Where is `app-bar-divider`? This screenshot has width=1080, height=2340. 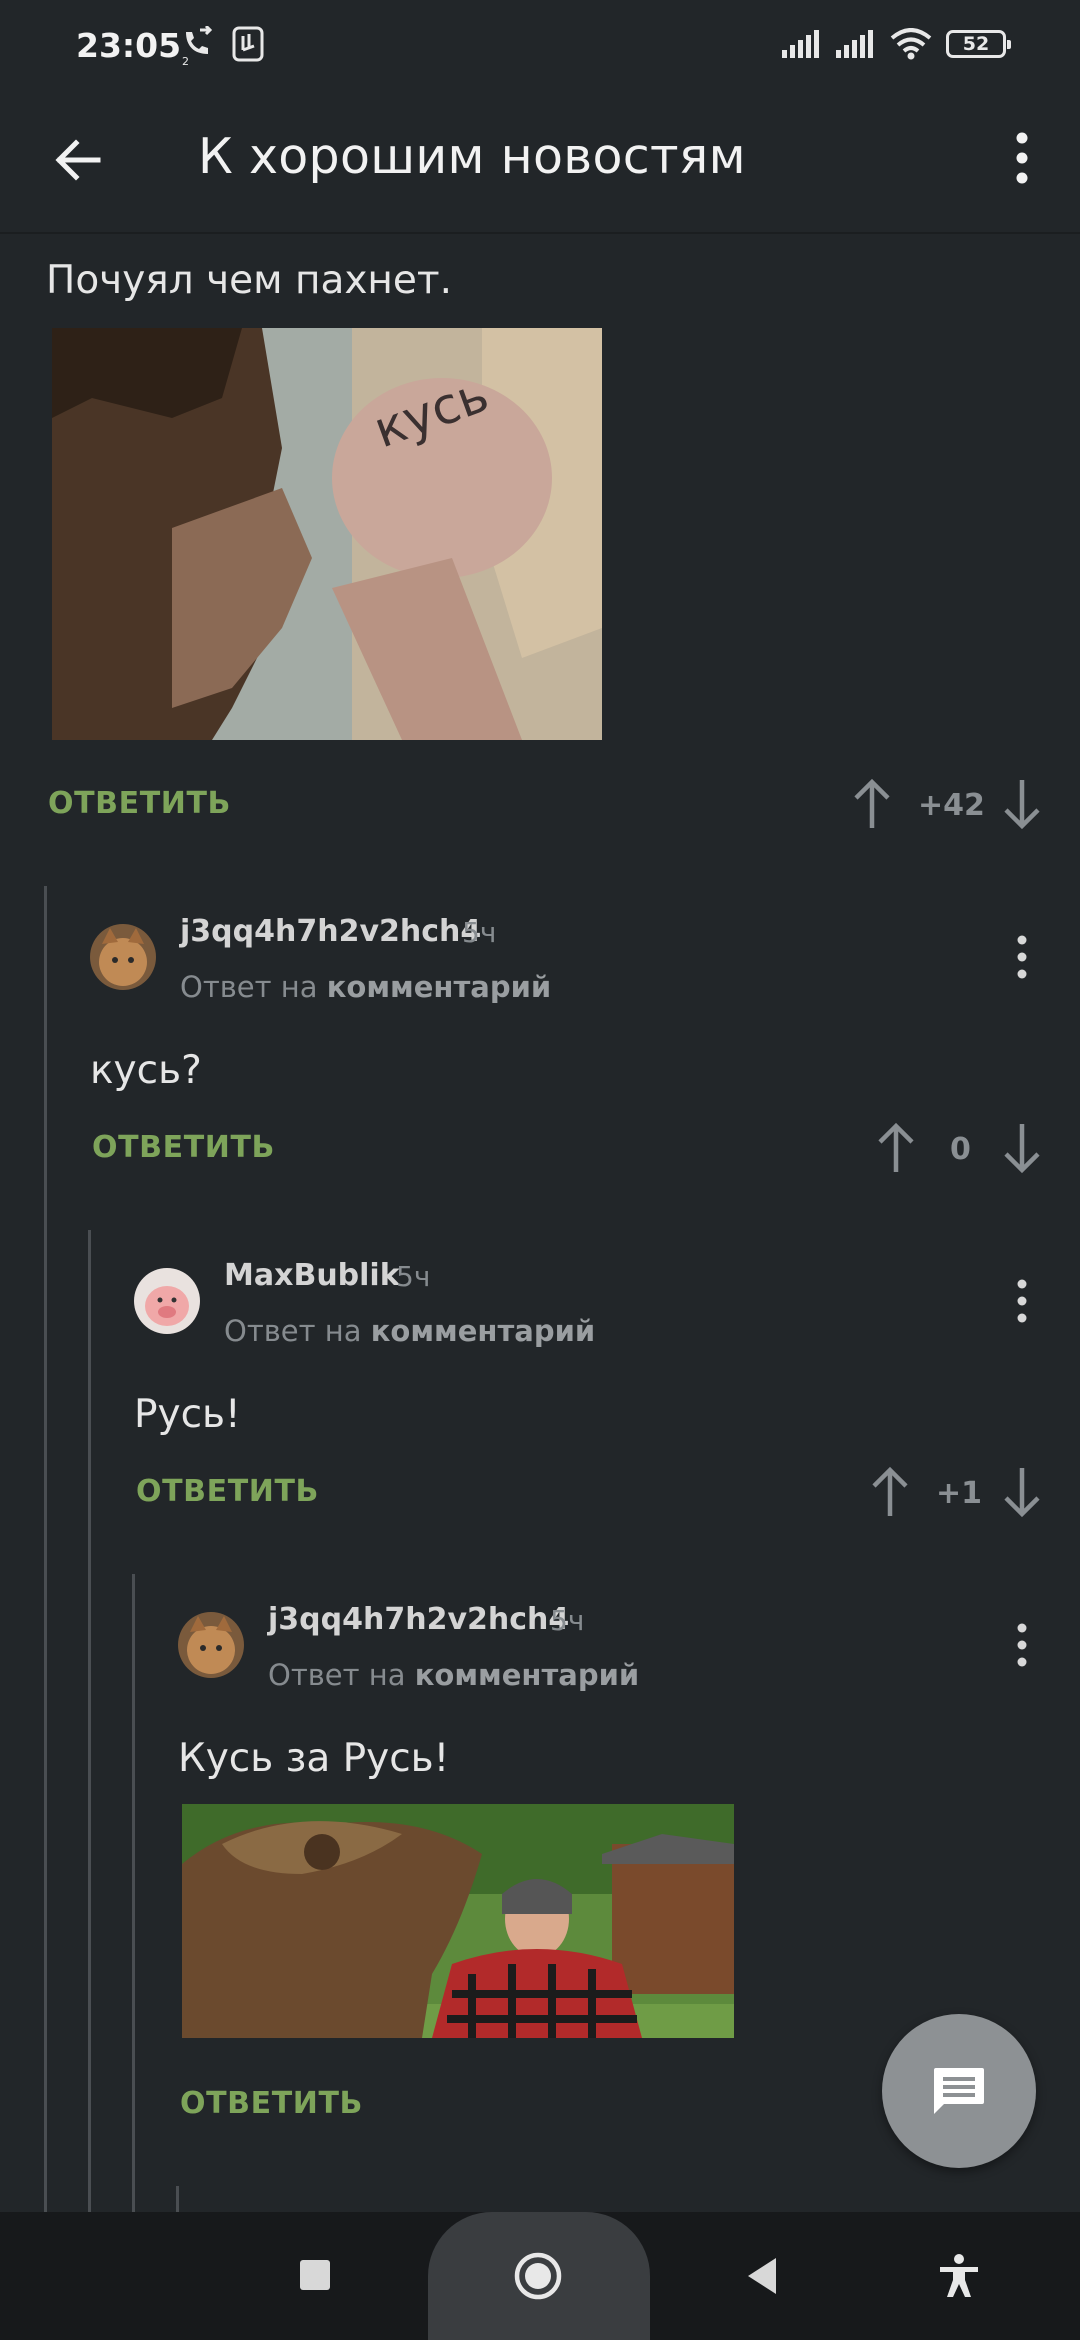
app-bar-divider is located at coordinates (540, 233).